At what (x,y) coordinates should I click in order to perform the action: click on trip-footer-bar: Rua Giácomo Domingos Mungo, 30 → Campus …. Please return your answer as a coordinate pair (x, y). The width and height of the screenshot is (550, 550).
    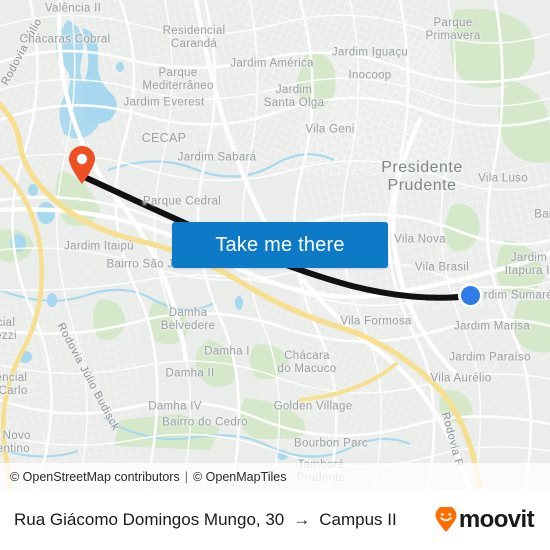
    Looking at the image, I should click on (275, 520).